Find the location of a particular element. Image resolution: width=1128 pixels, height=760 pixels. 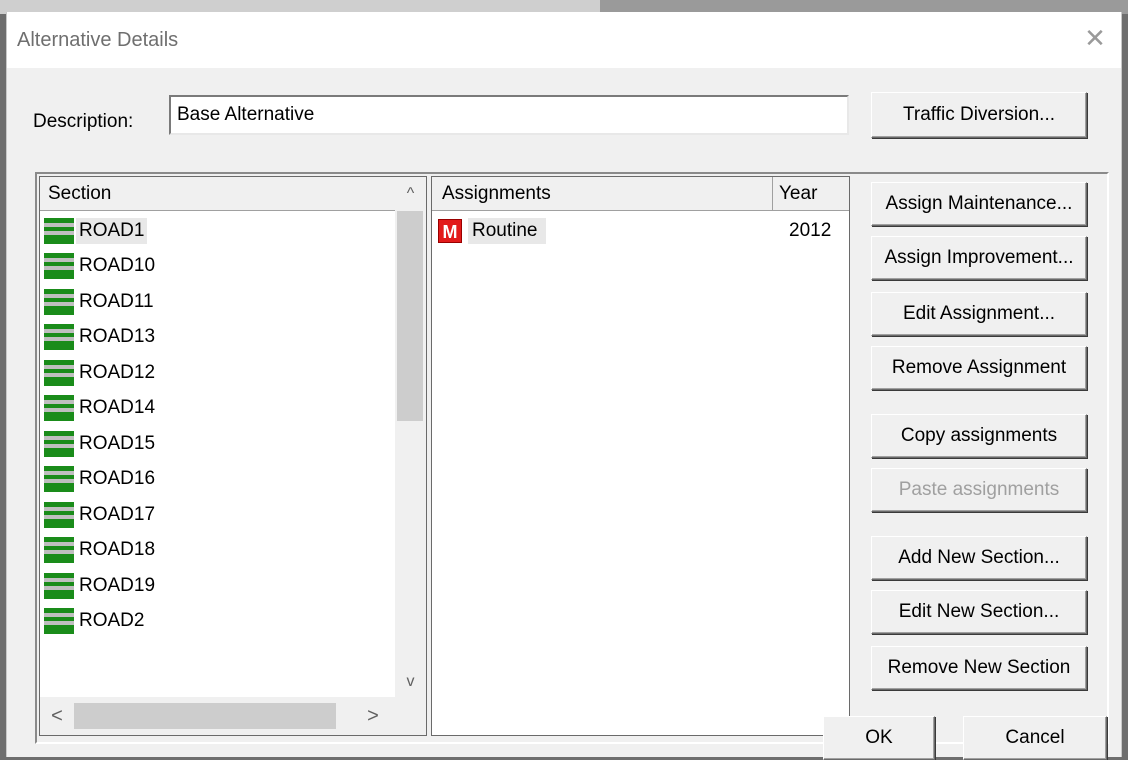

section-label: ROAD1 is located at coordinates (112, 230).